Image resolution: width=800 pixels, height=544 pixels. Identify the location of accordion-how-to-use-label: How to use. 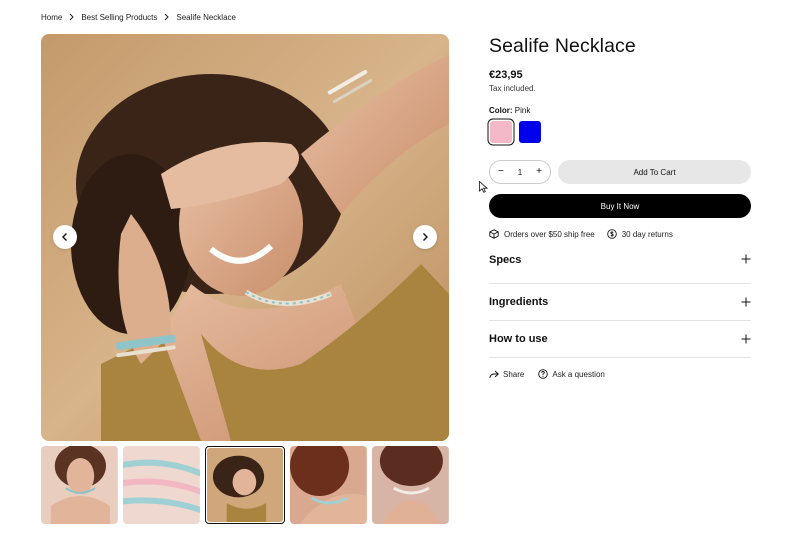
(518, 339).